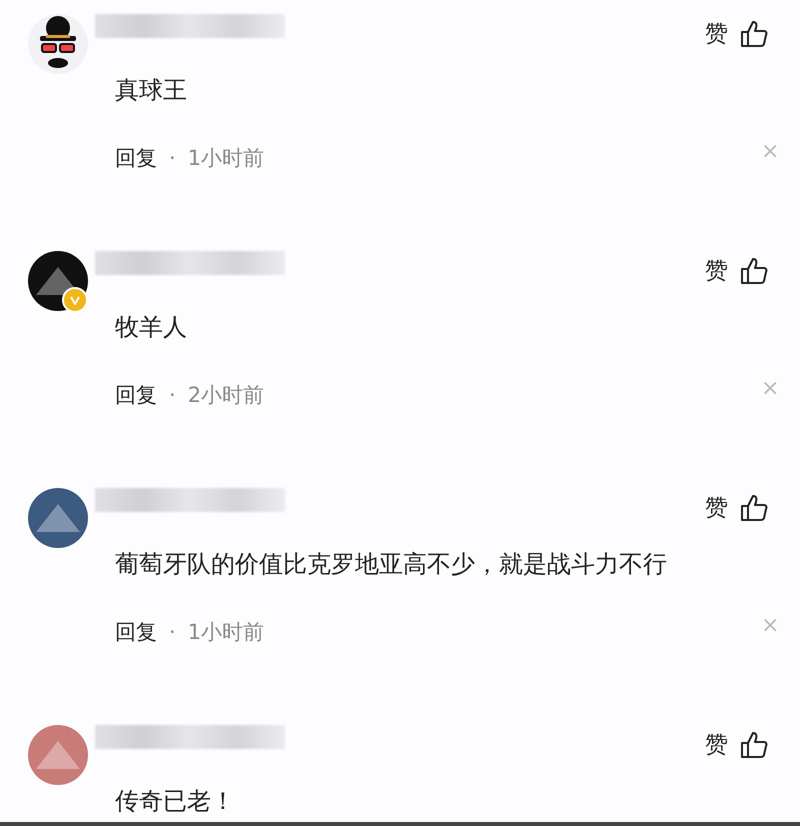  What do you see at coordinates (151, 90) in the screenshot?
I see `comment-text: 真球王` at bounding box center [151, 90].